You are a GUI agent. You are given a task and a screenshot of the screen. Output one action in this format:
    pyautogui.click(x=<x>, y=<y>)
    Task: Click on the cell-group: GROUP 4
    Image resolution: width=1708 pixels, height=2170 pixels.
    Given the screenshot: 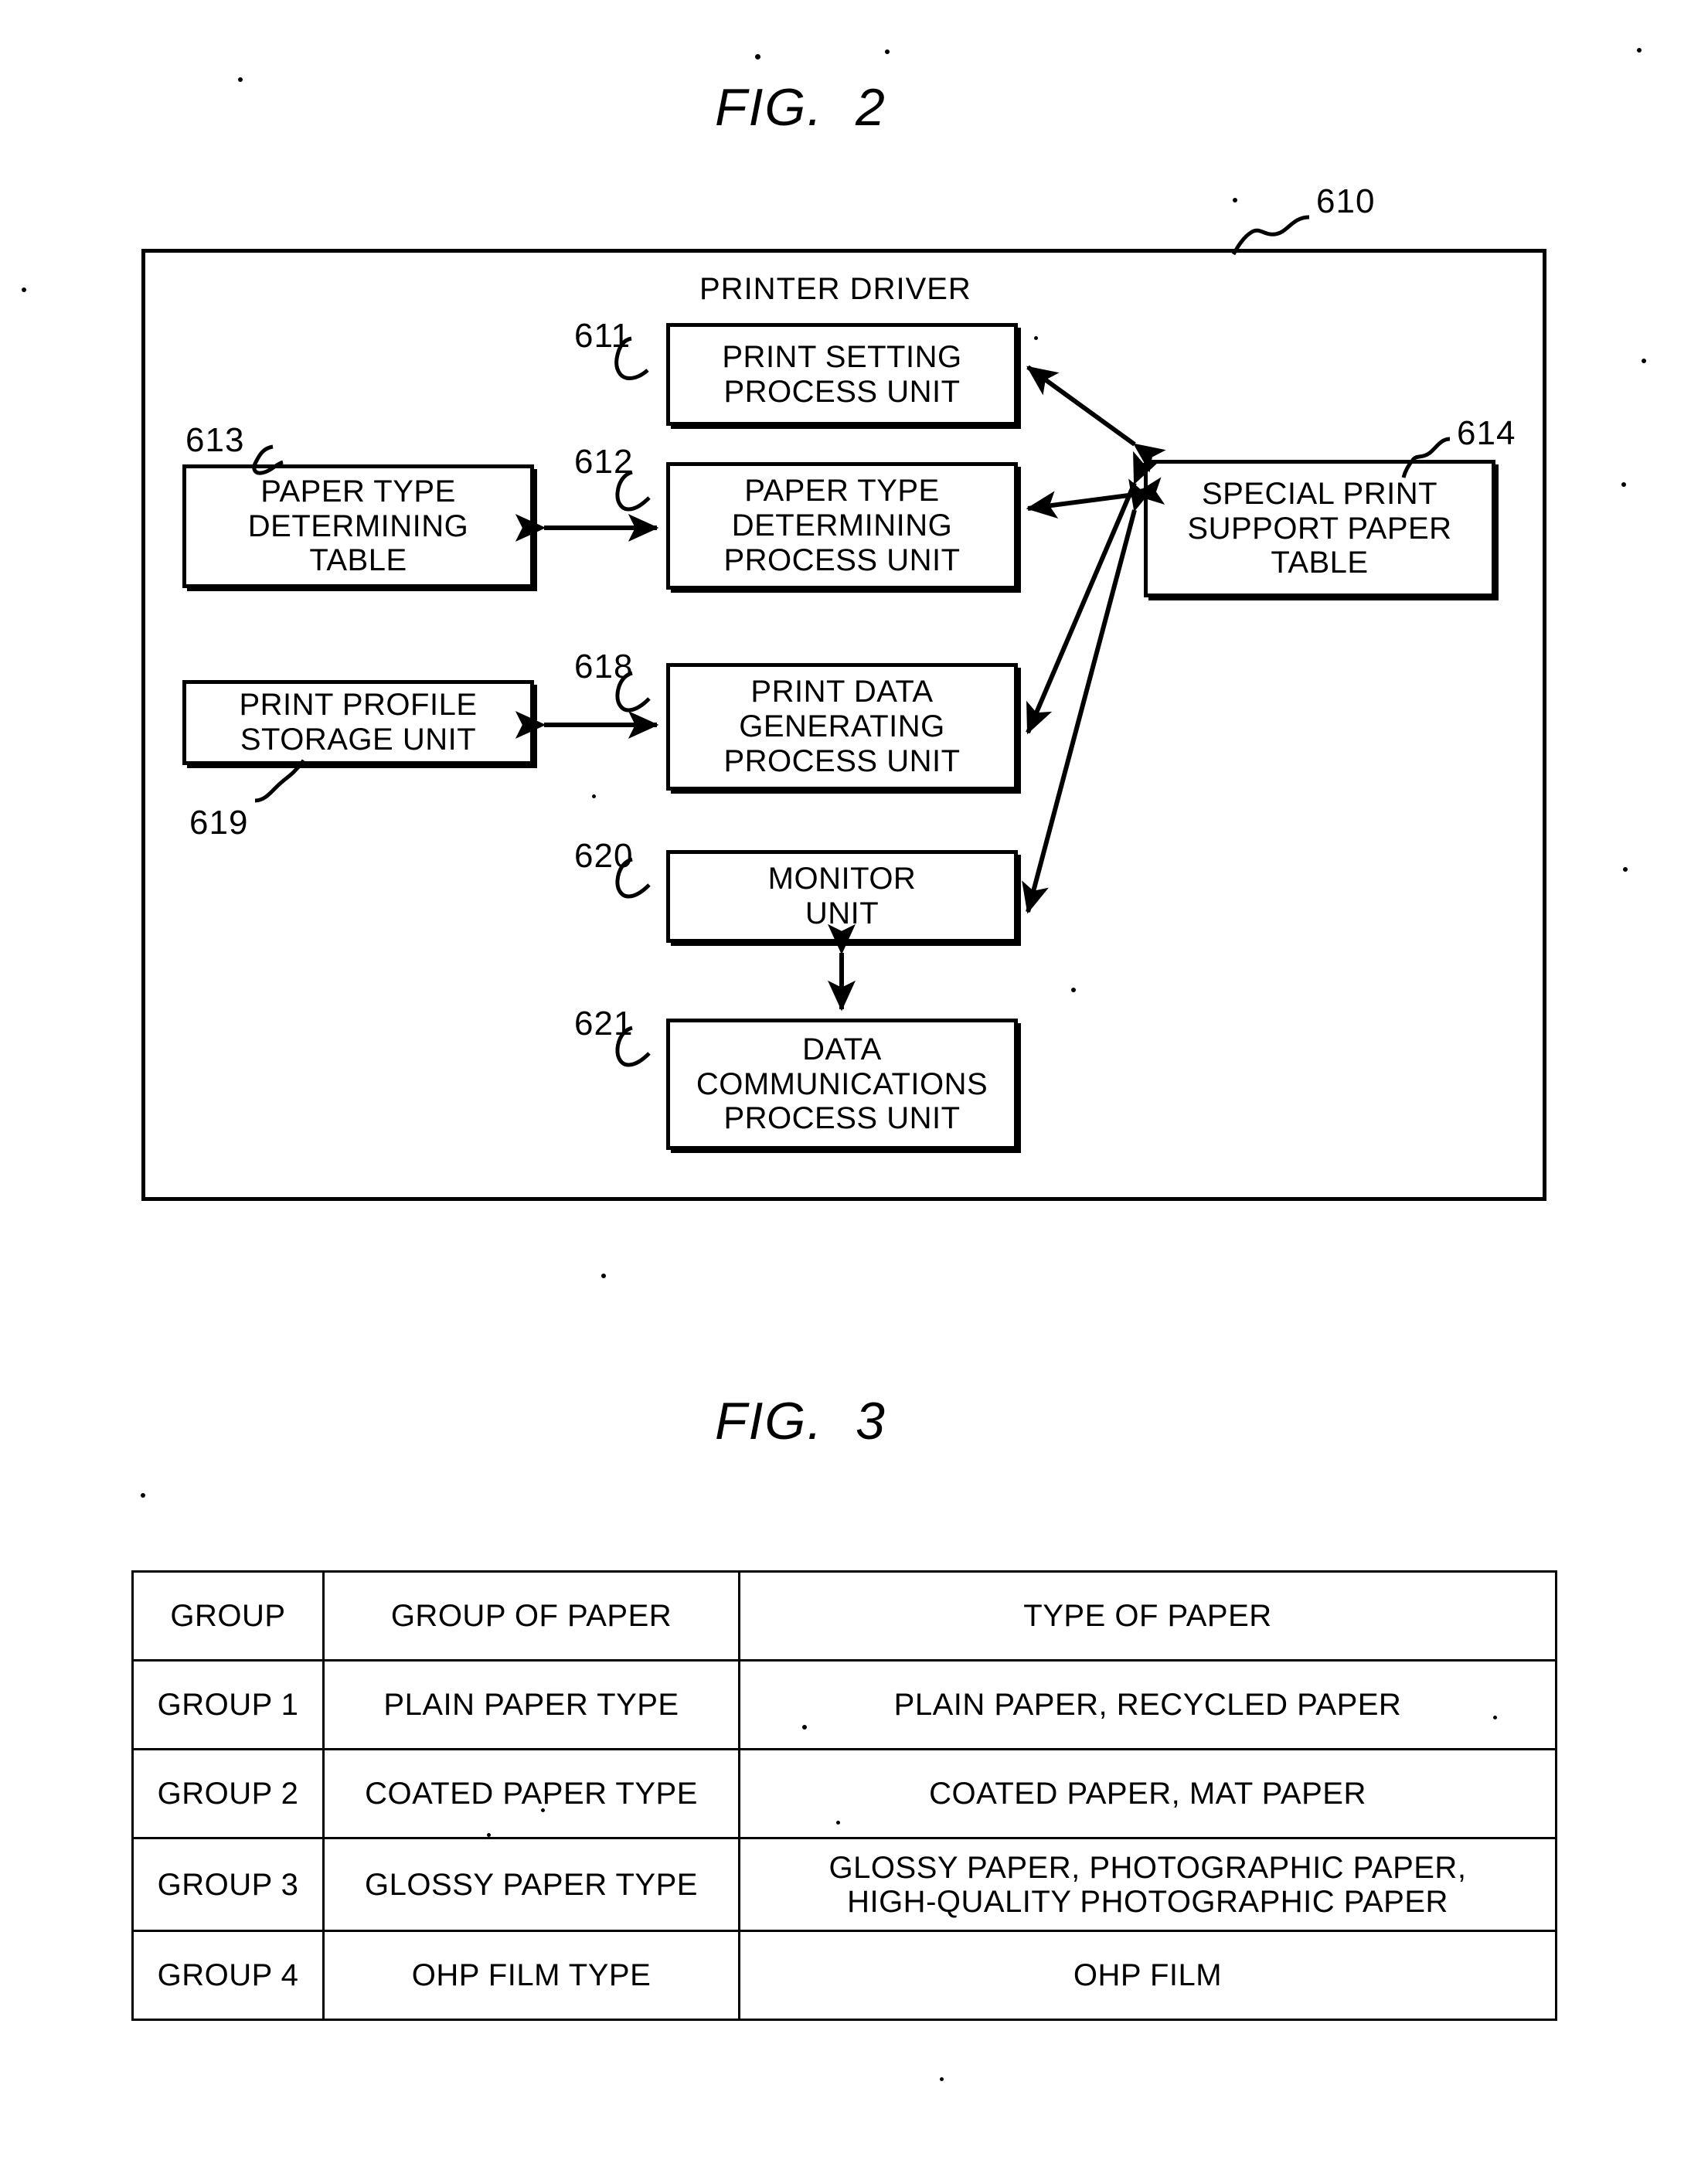 What is the action you would take?
    pyautogui.click(x=228, y=1976)
    